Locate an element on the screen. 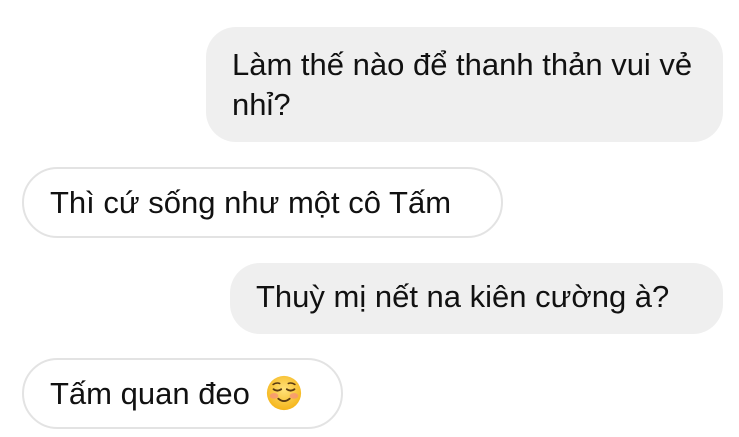 The width and height of the screenshot is (739, 437). smiling-face-emoji-icon is located at coordinates (283, 393).